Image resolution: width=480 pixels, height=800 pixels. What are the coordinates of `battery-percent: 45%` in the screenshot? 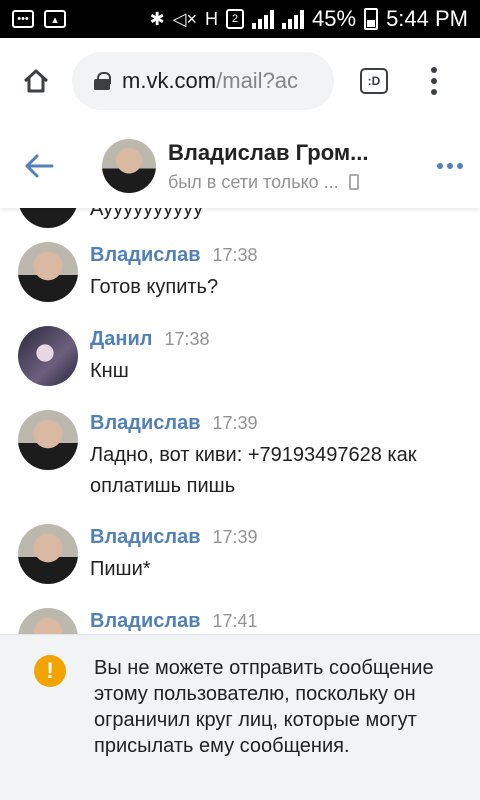 It's located at (334, 18).